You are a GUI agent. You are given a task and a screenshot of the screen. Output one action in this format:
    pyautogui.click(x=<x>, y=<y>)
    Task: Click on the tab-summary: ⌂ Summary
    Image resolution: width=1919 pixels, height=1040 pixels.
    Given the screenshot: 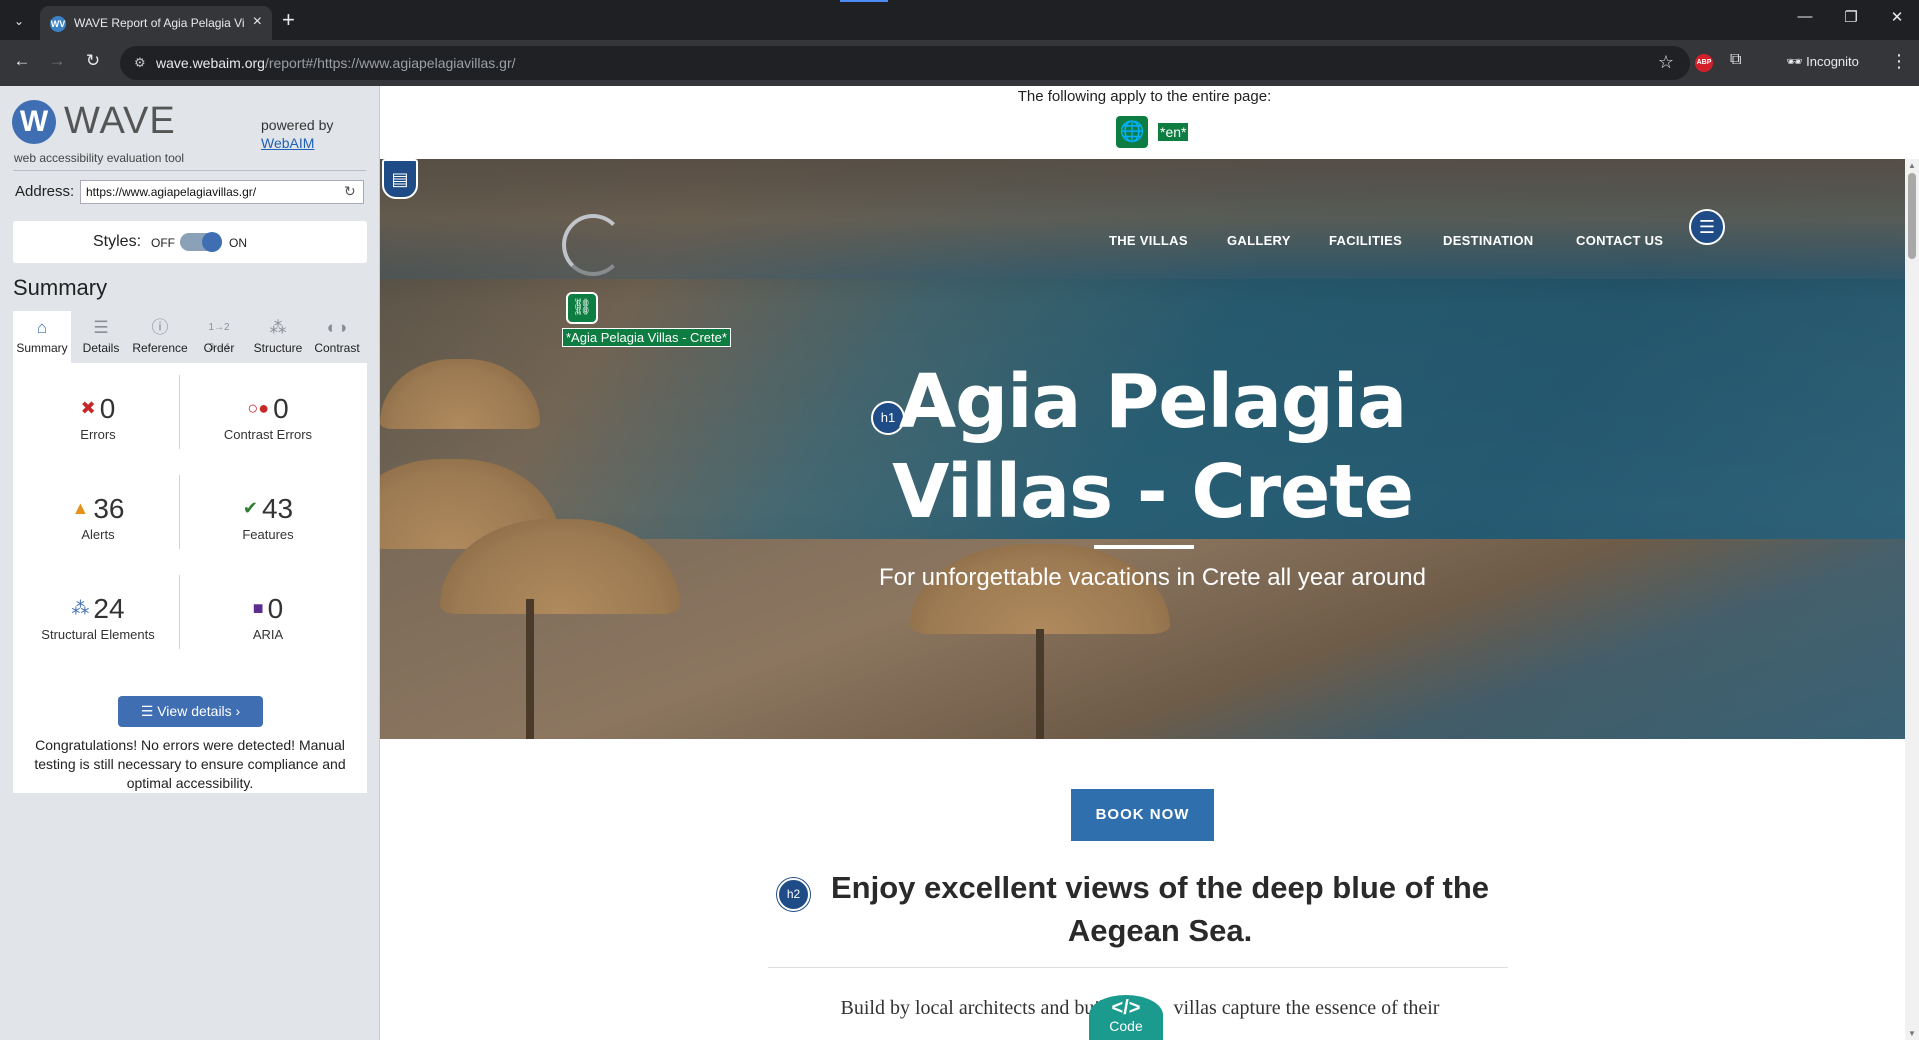 What is the action you would take?
    pyautogui.click(x=42, y=337)
    